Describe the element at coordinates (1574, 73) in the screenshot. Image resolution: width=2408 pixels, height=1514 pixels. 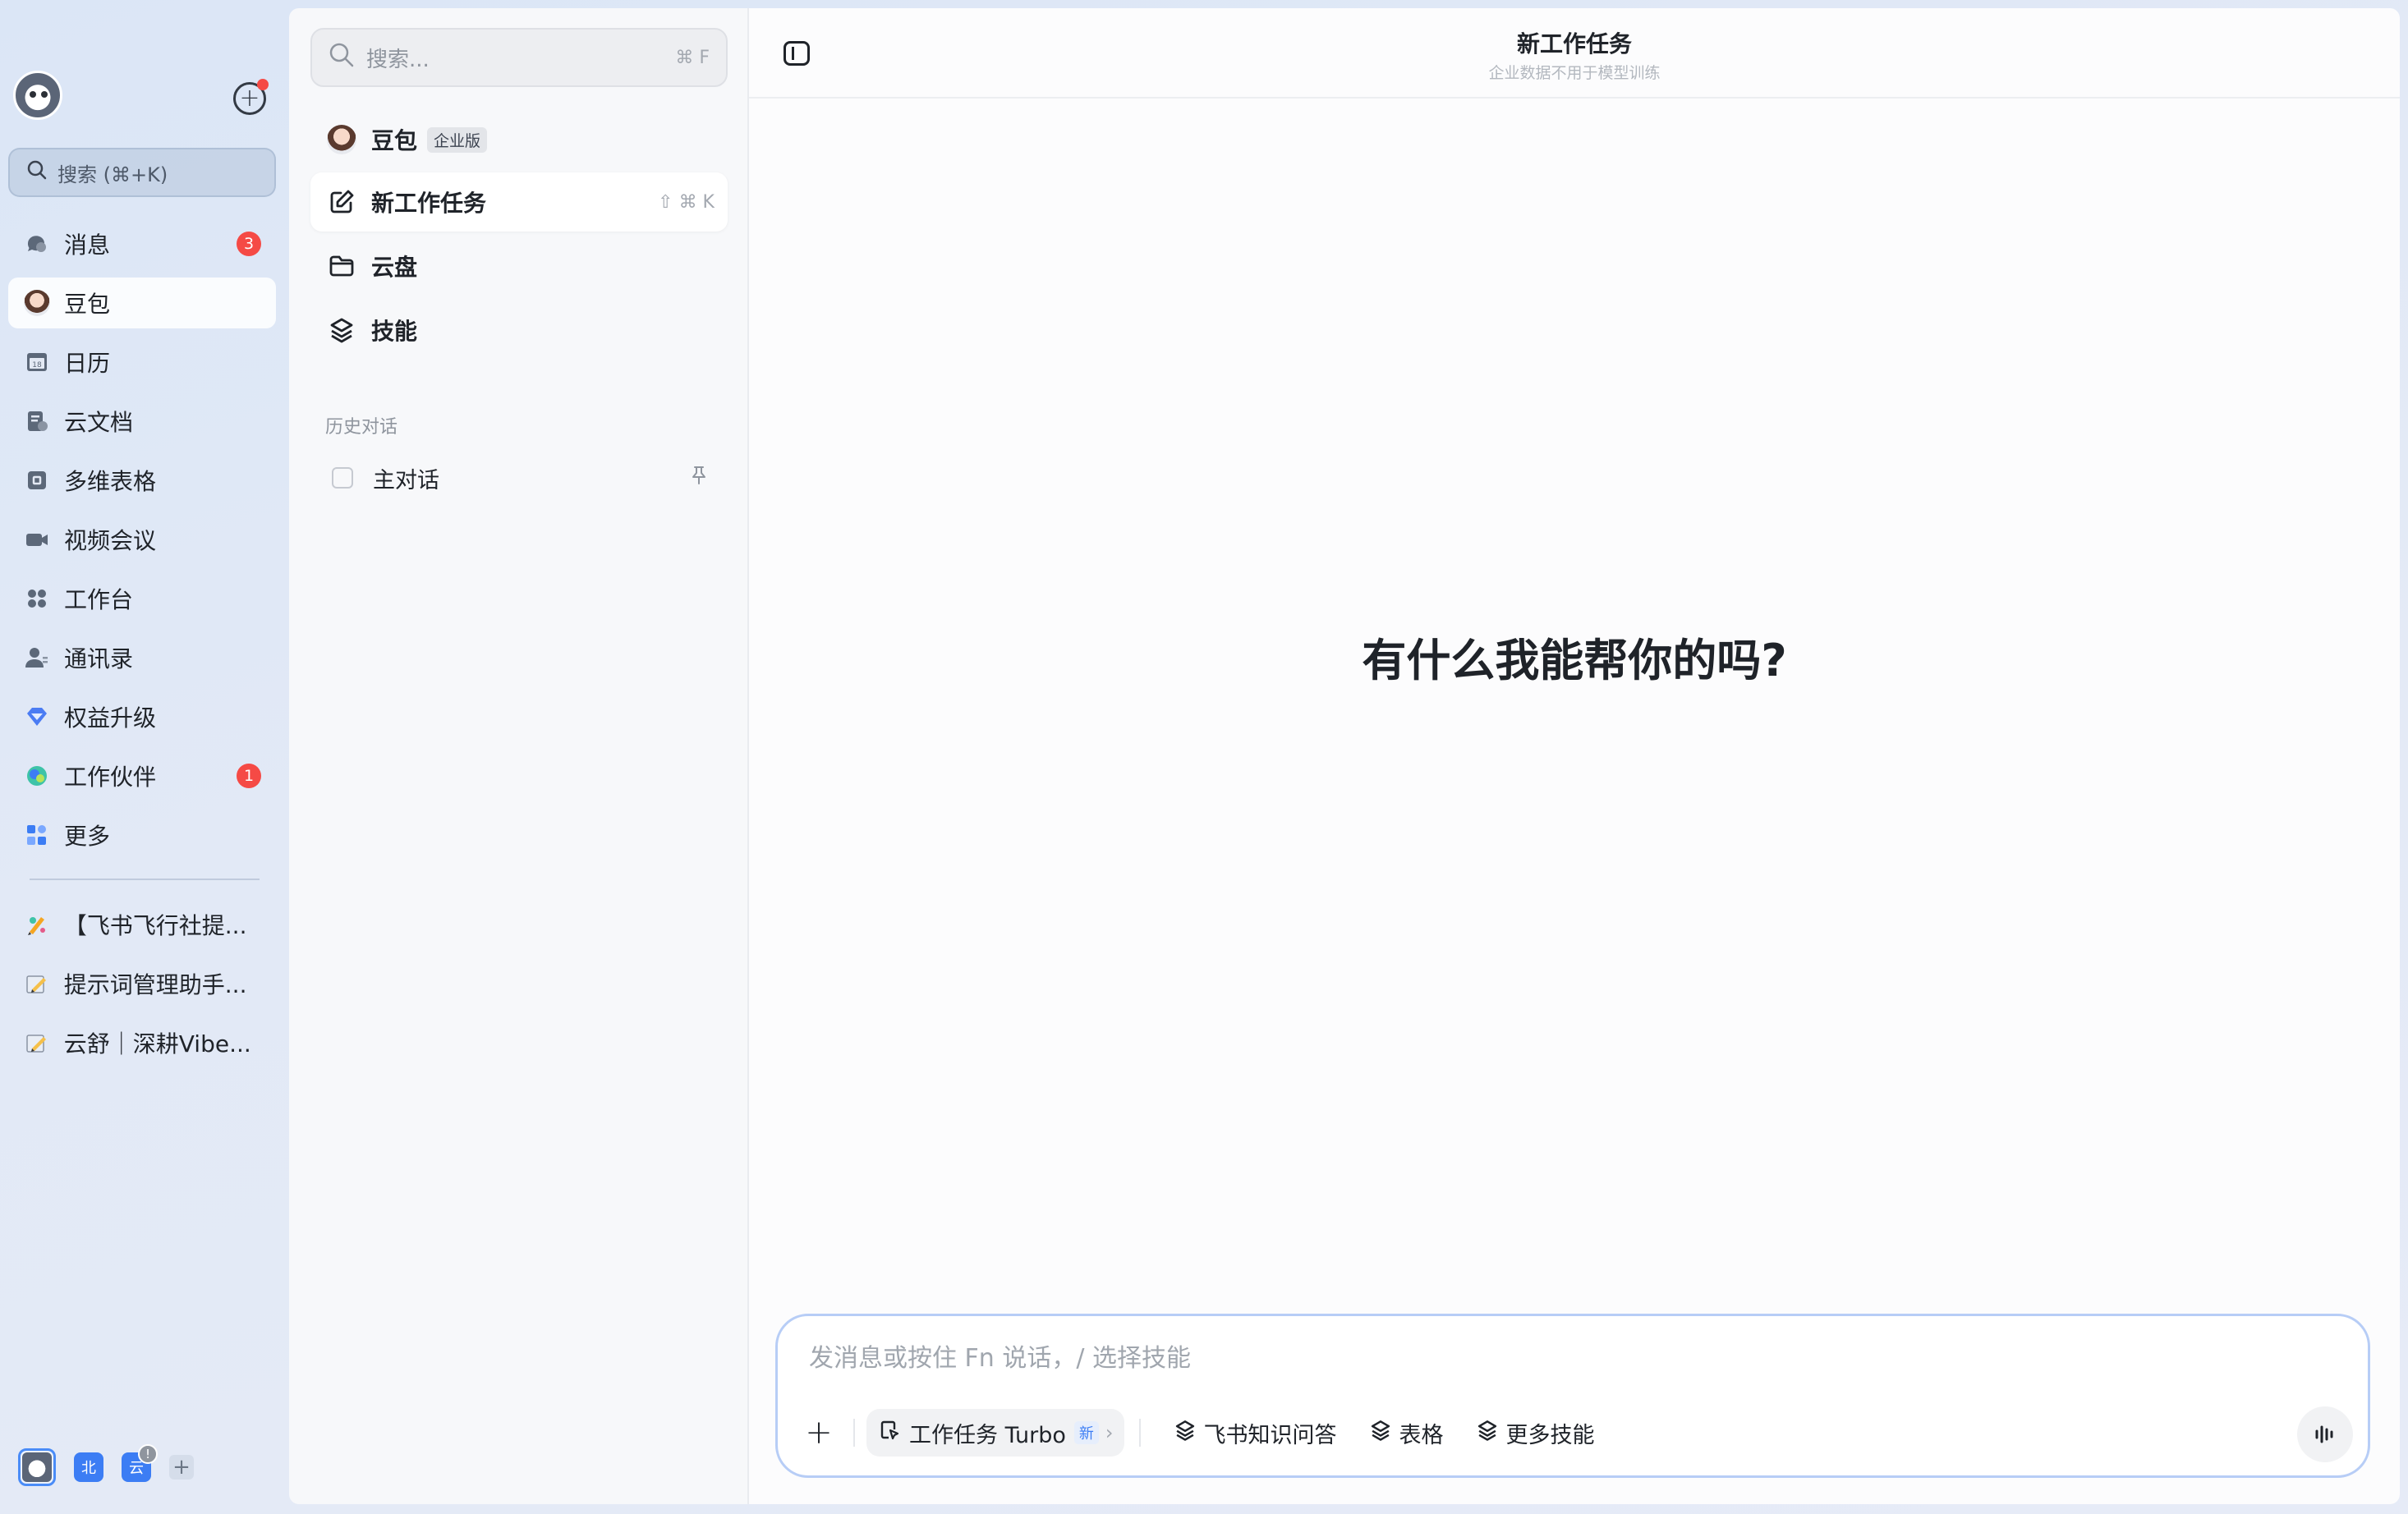
I see `privacy-notice: 企业数据不用于模型训练` at that location.